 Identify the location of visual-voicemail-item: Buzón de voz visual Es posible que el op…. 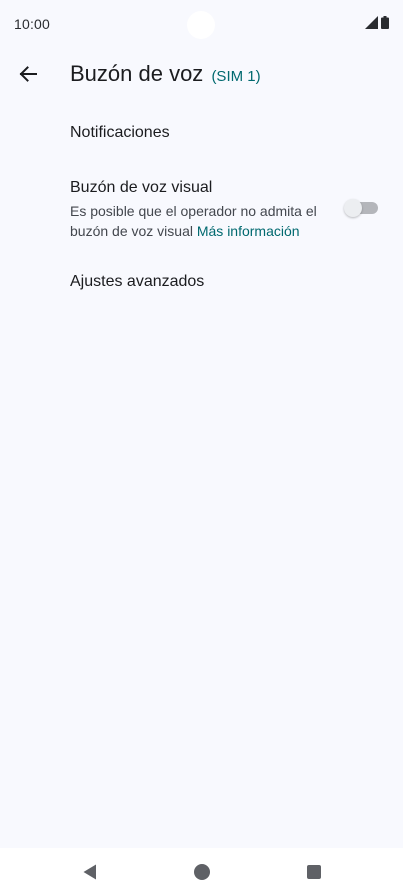
(201, 210).